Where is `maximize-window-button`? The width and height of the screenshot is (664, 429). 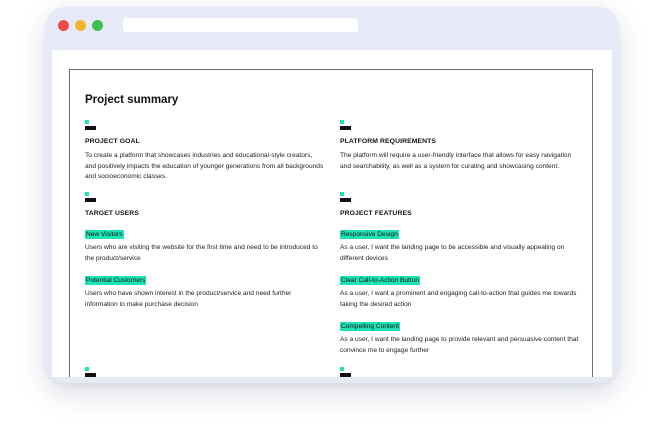 maximize-window-button is located at coordinates (97, 25).